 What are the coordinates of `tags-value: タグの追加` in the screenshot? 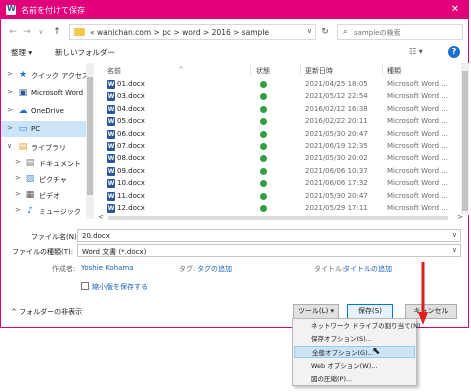 It's located at (214, 269).